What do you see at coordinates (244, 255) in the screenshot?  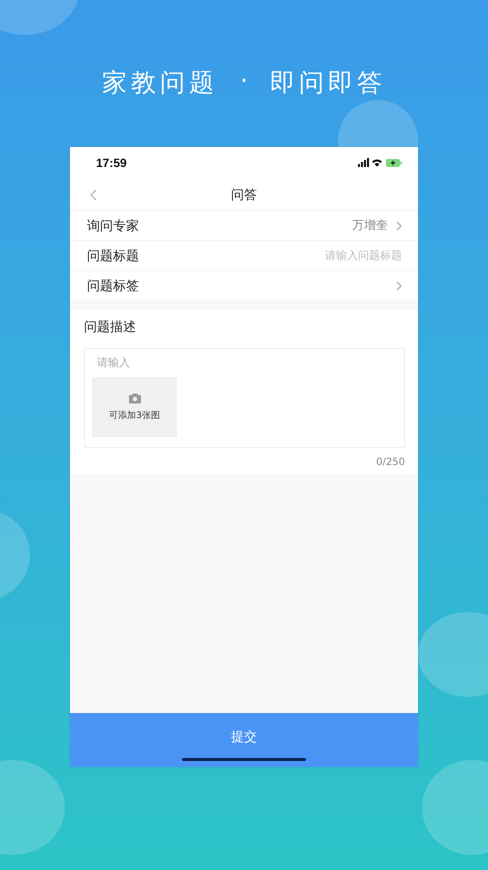 I see `form-row: 问题标题 请输入问题标题` at bounding box center [244, 255].